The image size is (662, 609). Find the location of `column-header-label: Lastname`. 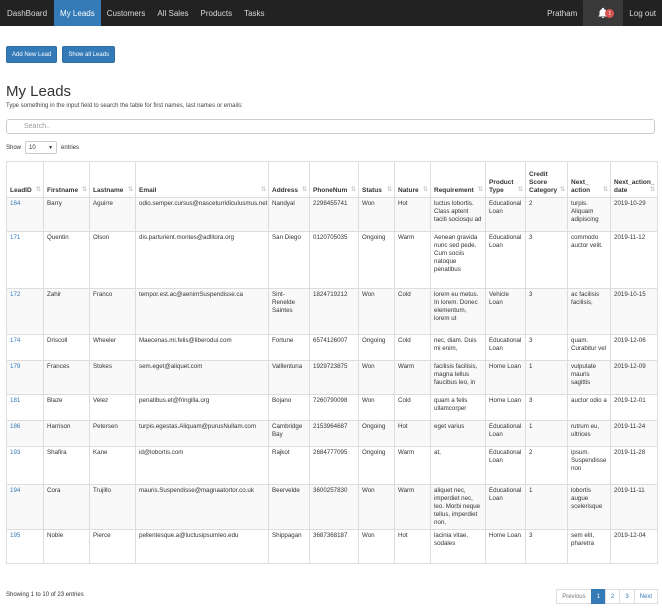

column-header-label: Lastname is located at coordinates (108, 190).